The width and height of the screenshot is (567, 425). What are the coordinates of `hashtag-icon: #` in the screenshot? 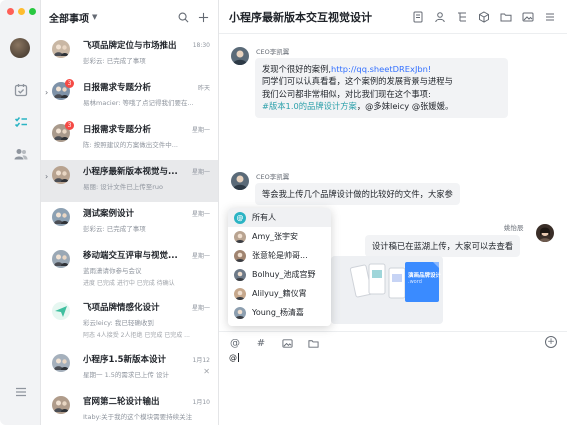 It's located at (261, 343).